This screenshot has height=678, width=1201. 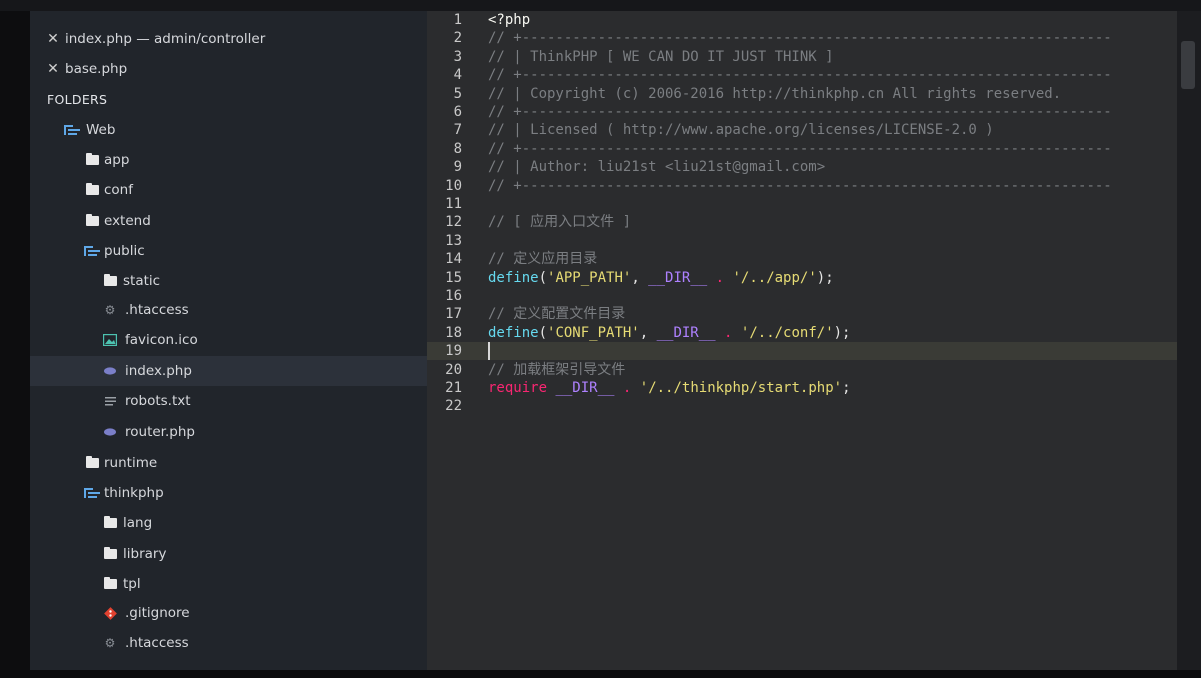 I want to click on line-content: // 定义应用目录, so click(x=542, y=259).